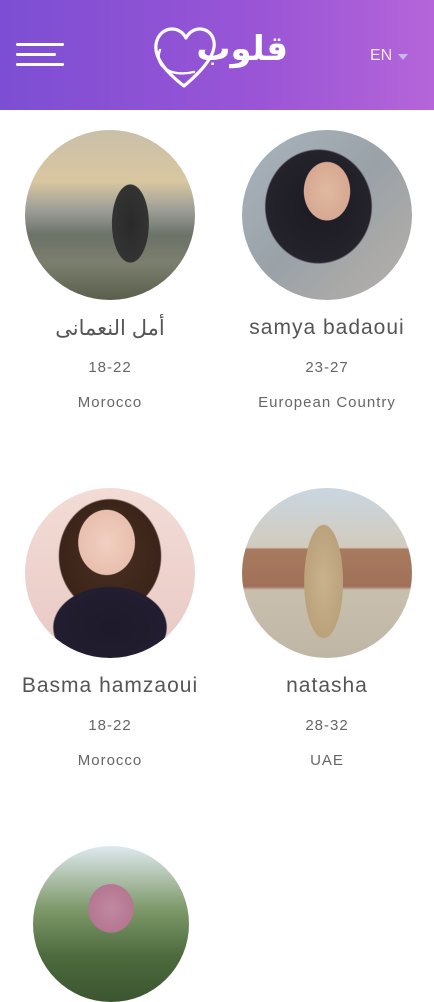 The image size is (434, 1002). What do you see at coordinates (327, 402) in the screenshot?
I see `profile-country: European Country` at bounding box center [327, 402].